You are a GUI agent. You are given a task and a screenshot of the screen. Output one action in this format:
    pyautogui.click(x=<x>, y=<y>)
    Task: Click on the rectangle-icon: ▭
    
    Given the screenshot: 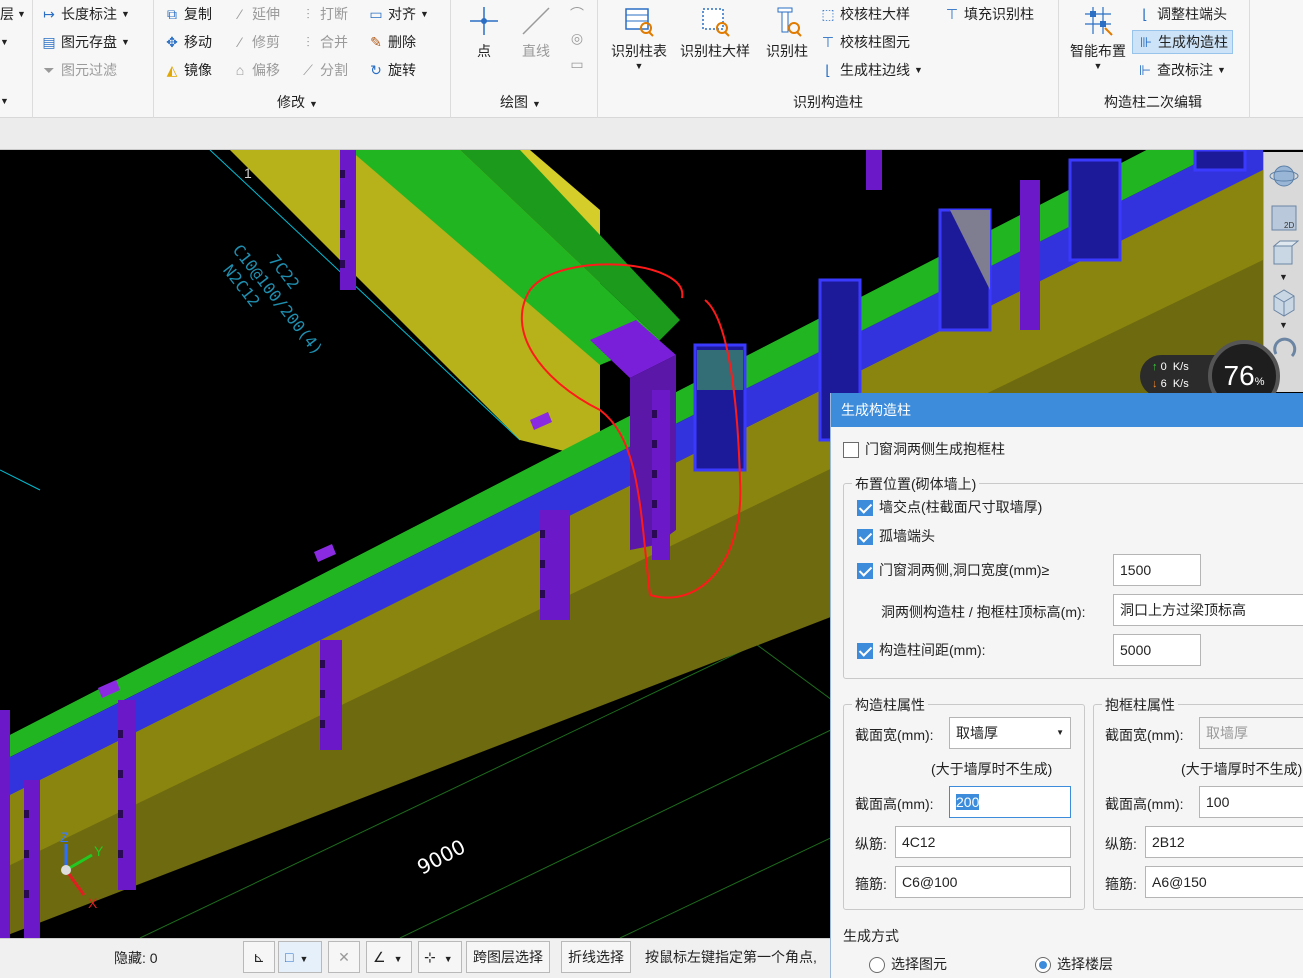 What is the action you would take?
    pyautogui.click(x=577, y=69)
    